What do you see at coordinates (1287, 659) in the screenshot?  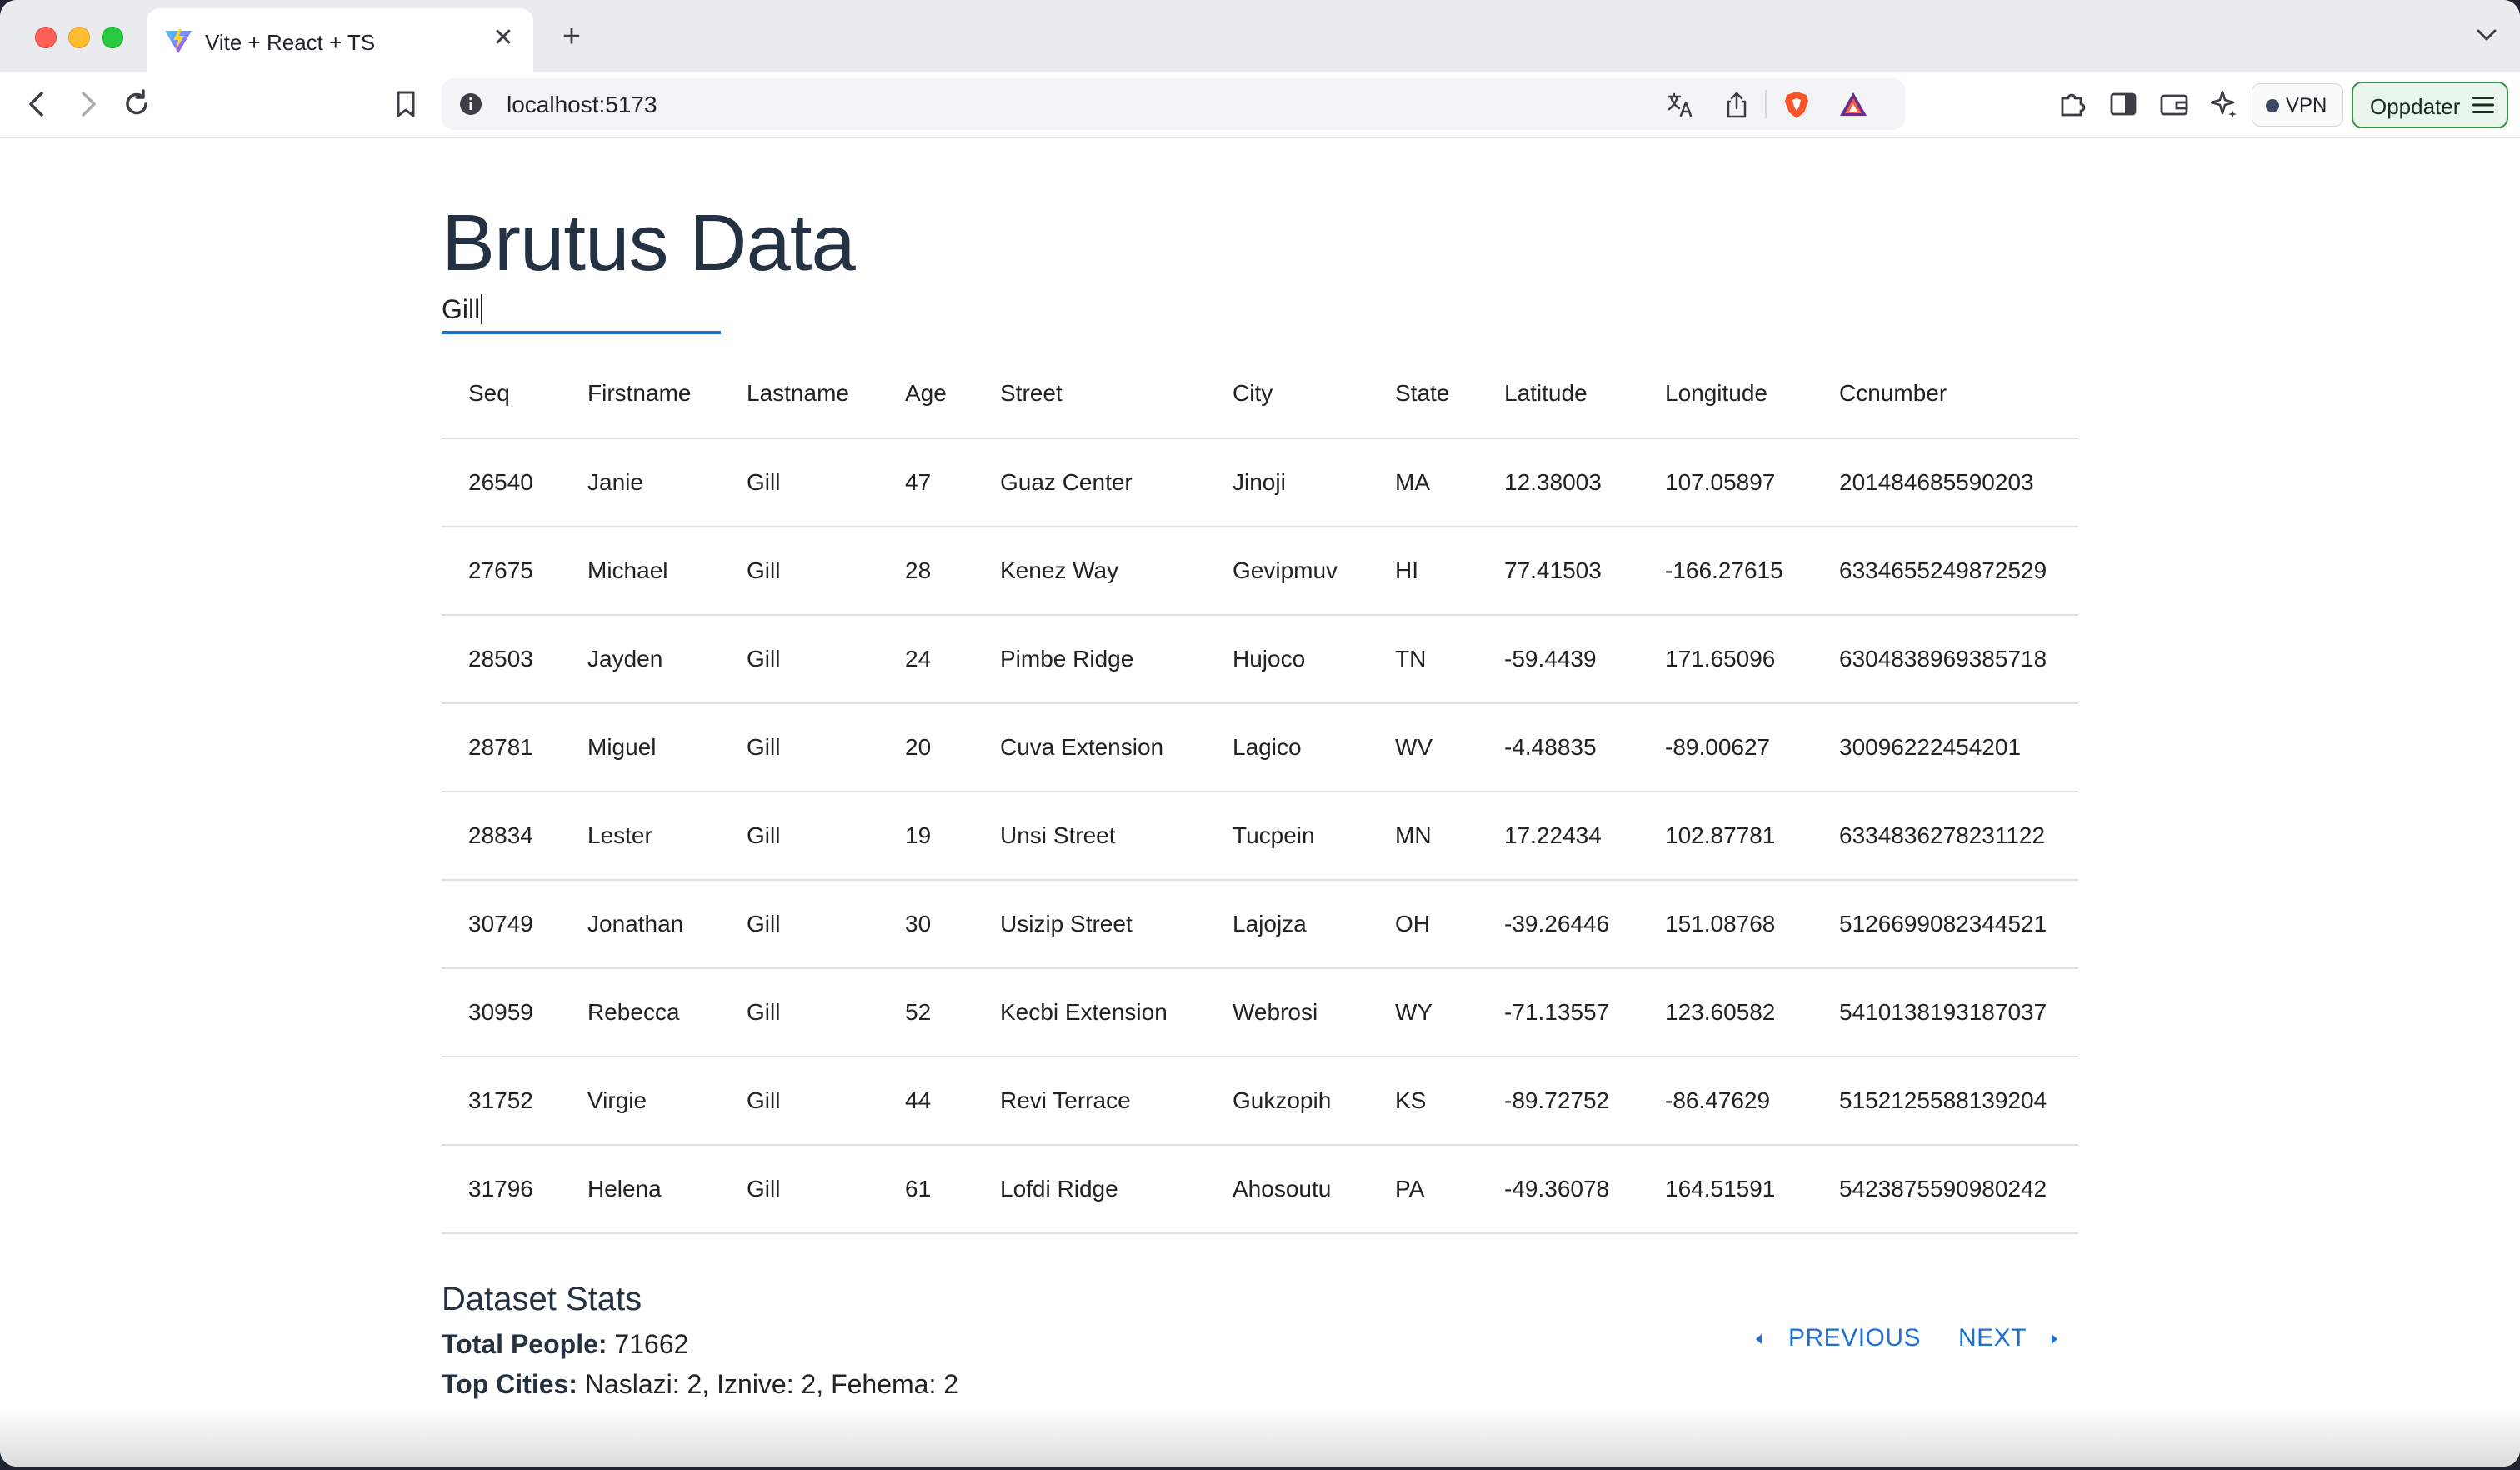 I see `cell-city: Hujoco` at bounding box center [1287, 659].